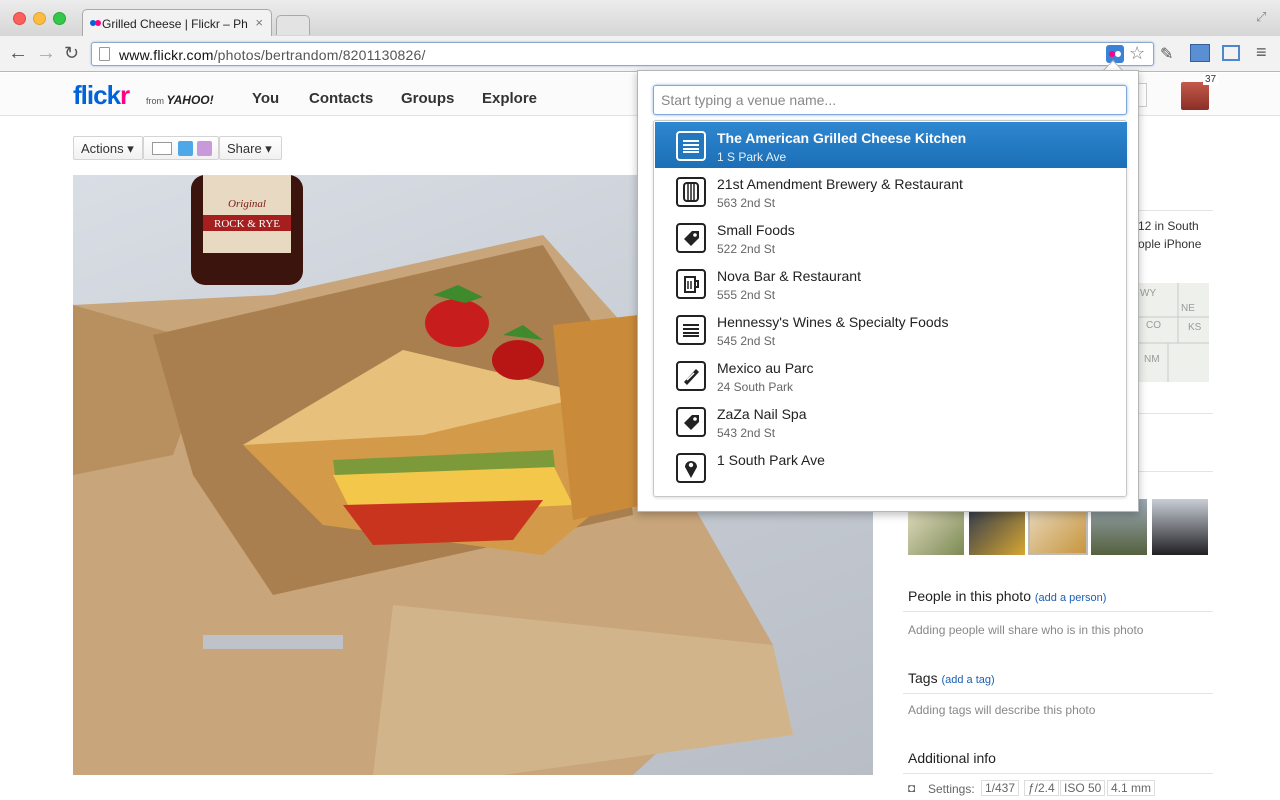  I want to click on venue-result: Nova Bar & Restaurant 555 2nd St, so click(891, 283).